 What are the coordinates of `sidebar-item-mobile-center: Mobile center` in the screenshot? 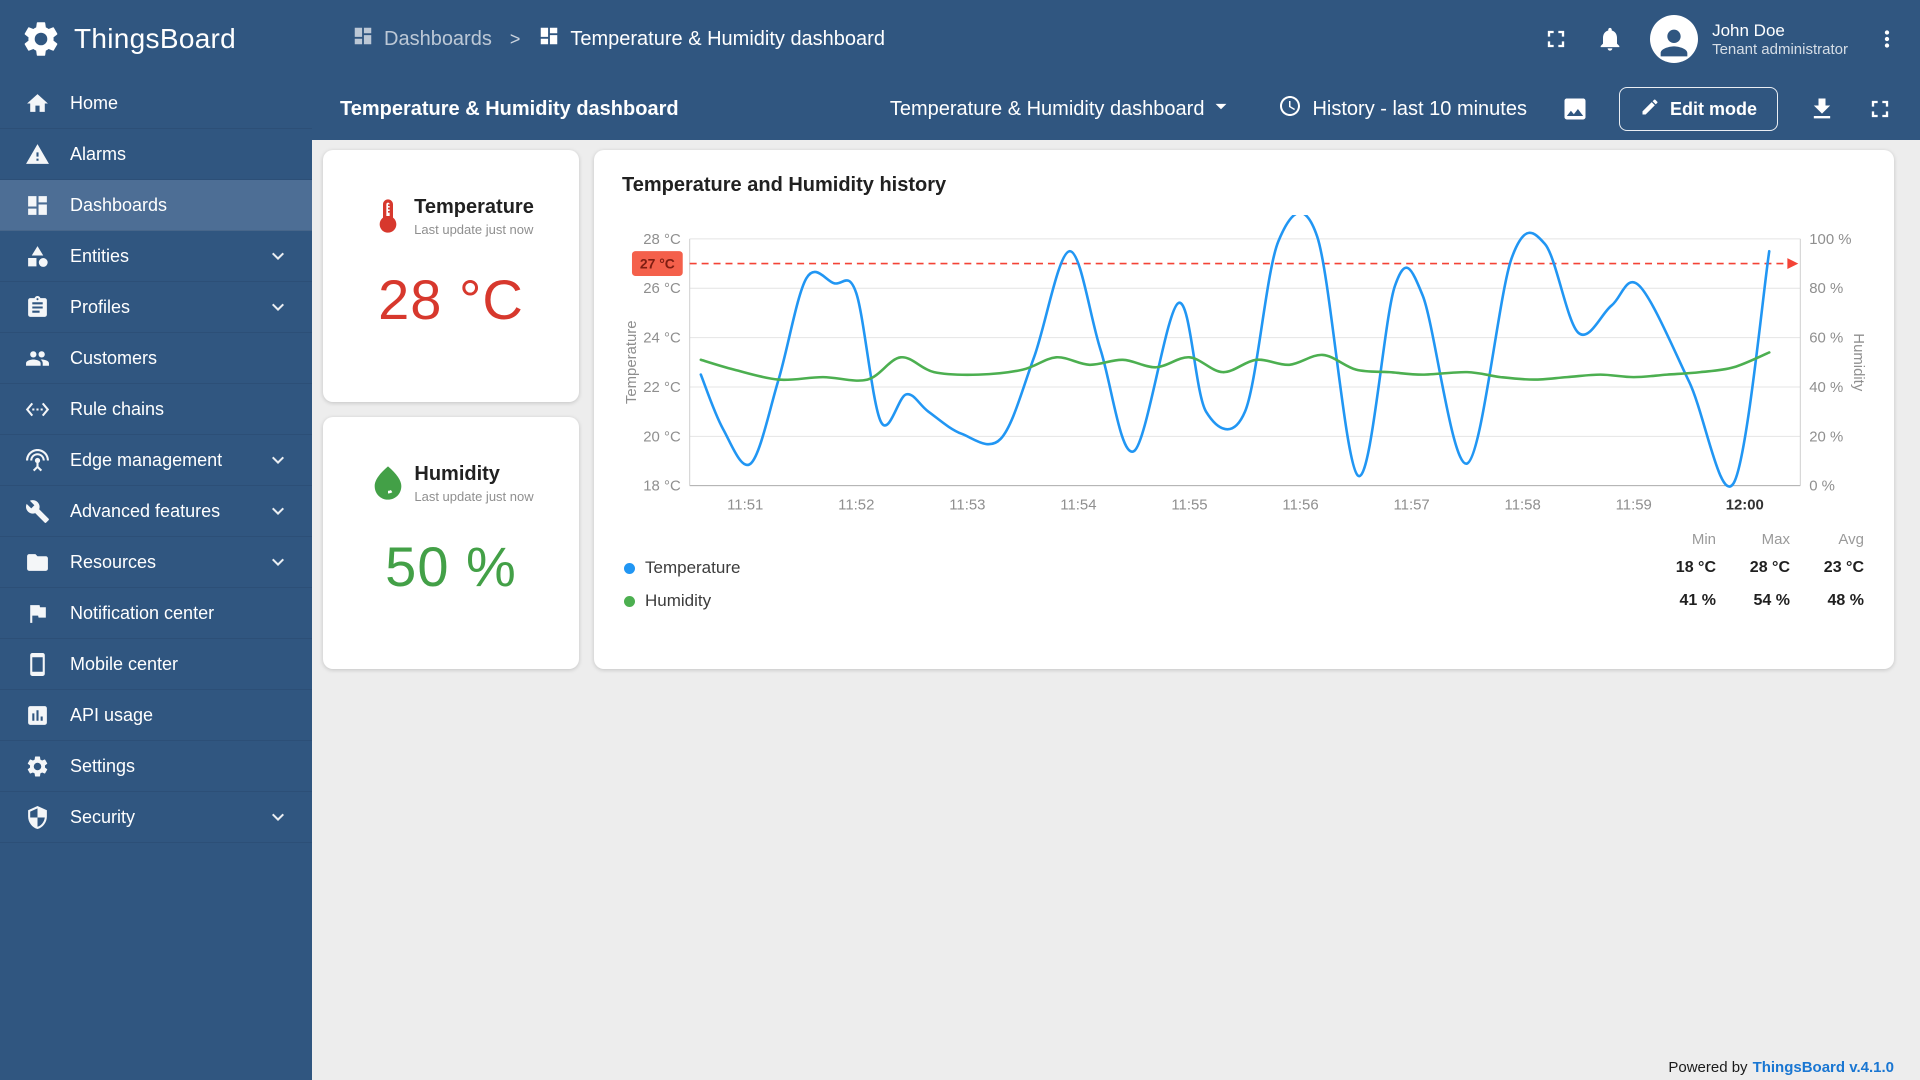 It's located at (156, 664).